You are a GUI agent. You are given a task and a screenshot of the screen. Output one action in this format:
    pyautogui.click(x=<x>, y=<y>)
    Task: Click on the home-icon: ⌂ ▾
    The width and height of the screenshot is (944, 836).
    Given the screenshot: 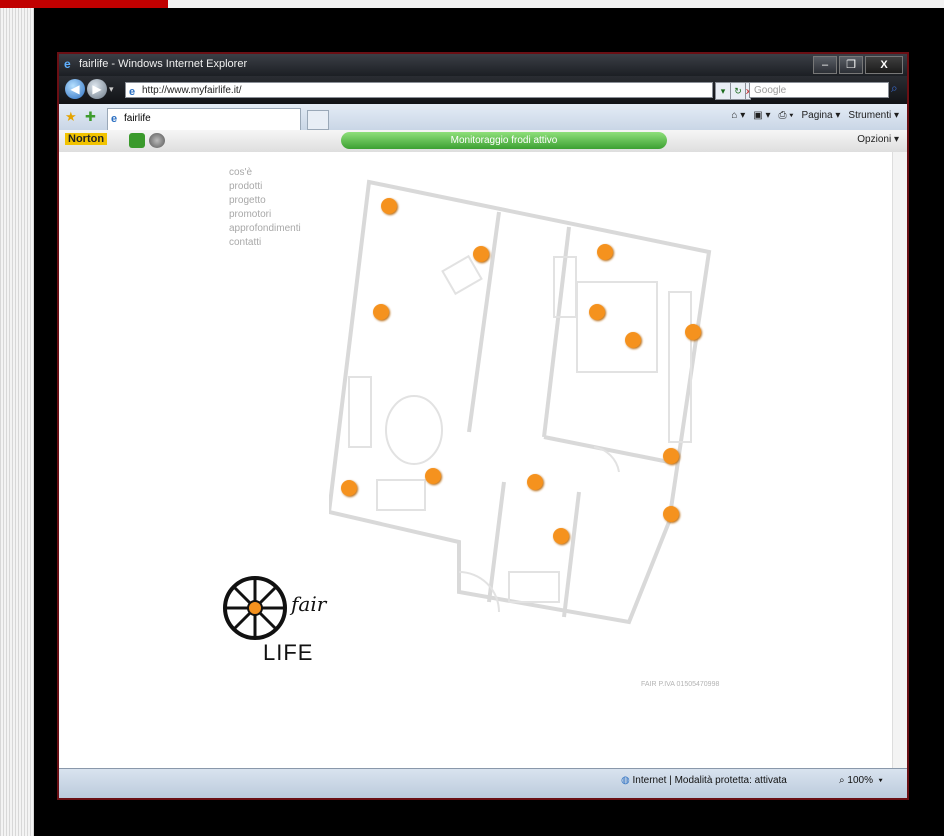 What is the action you would take?
    pyautogui.click(x=738, y=115)
    